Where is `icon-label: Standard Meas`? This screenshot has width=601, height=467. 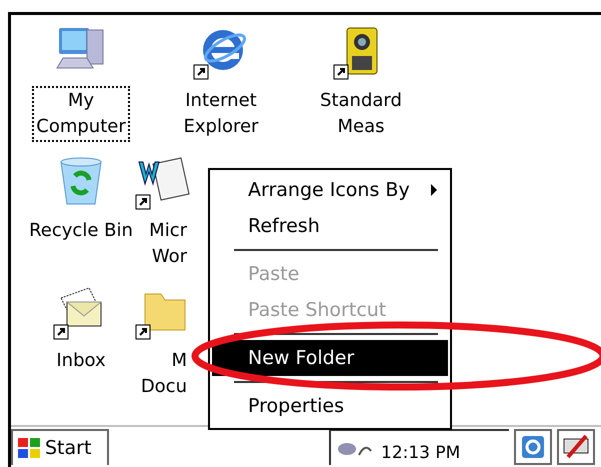 icon-label: Standard Meas is located at coordinates (361, 114).